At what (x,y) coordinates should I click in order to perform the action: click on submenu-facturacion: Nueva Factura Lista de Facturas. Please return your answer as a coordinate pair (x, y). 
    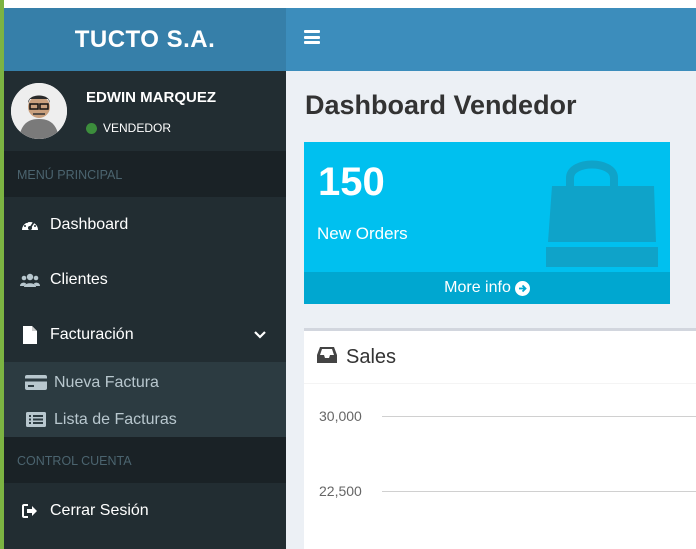
    Looking at the image, I should click on (145, 399).